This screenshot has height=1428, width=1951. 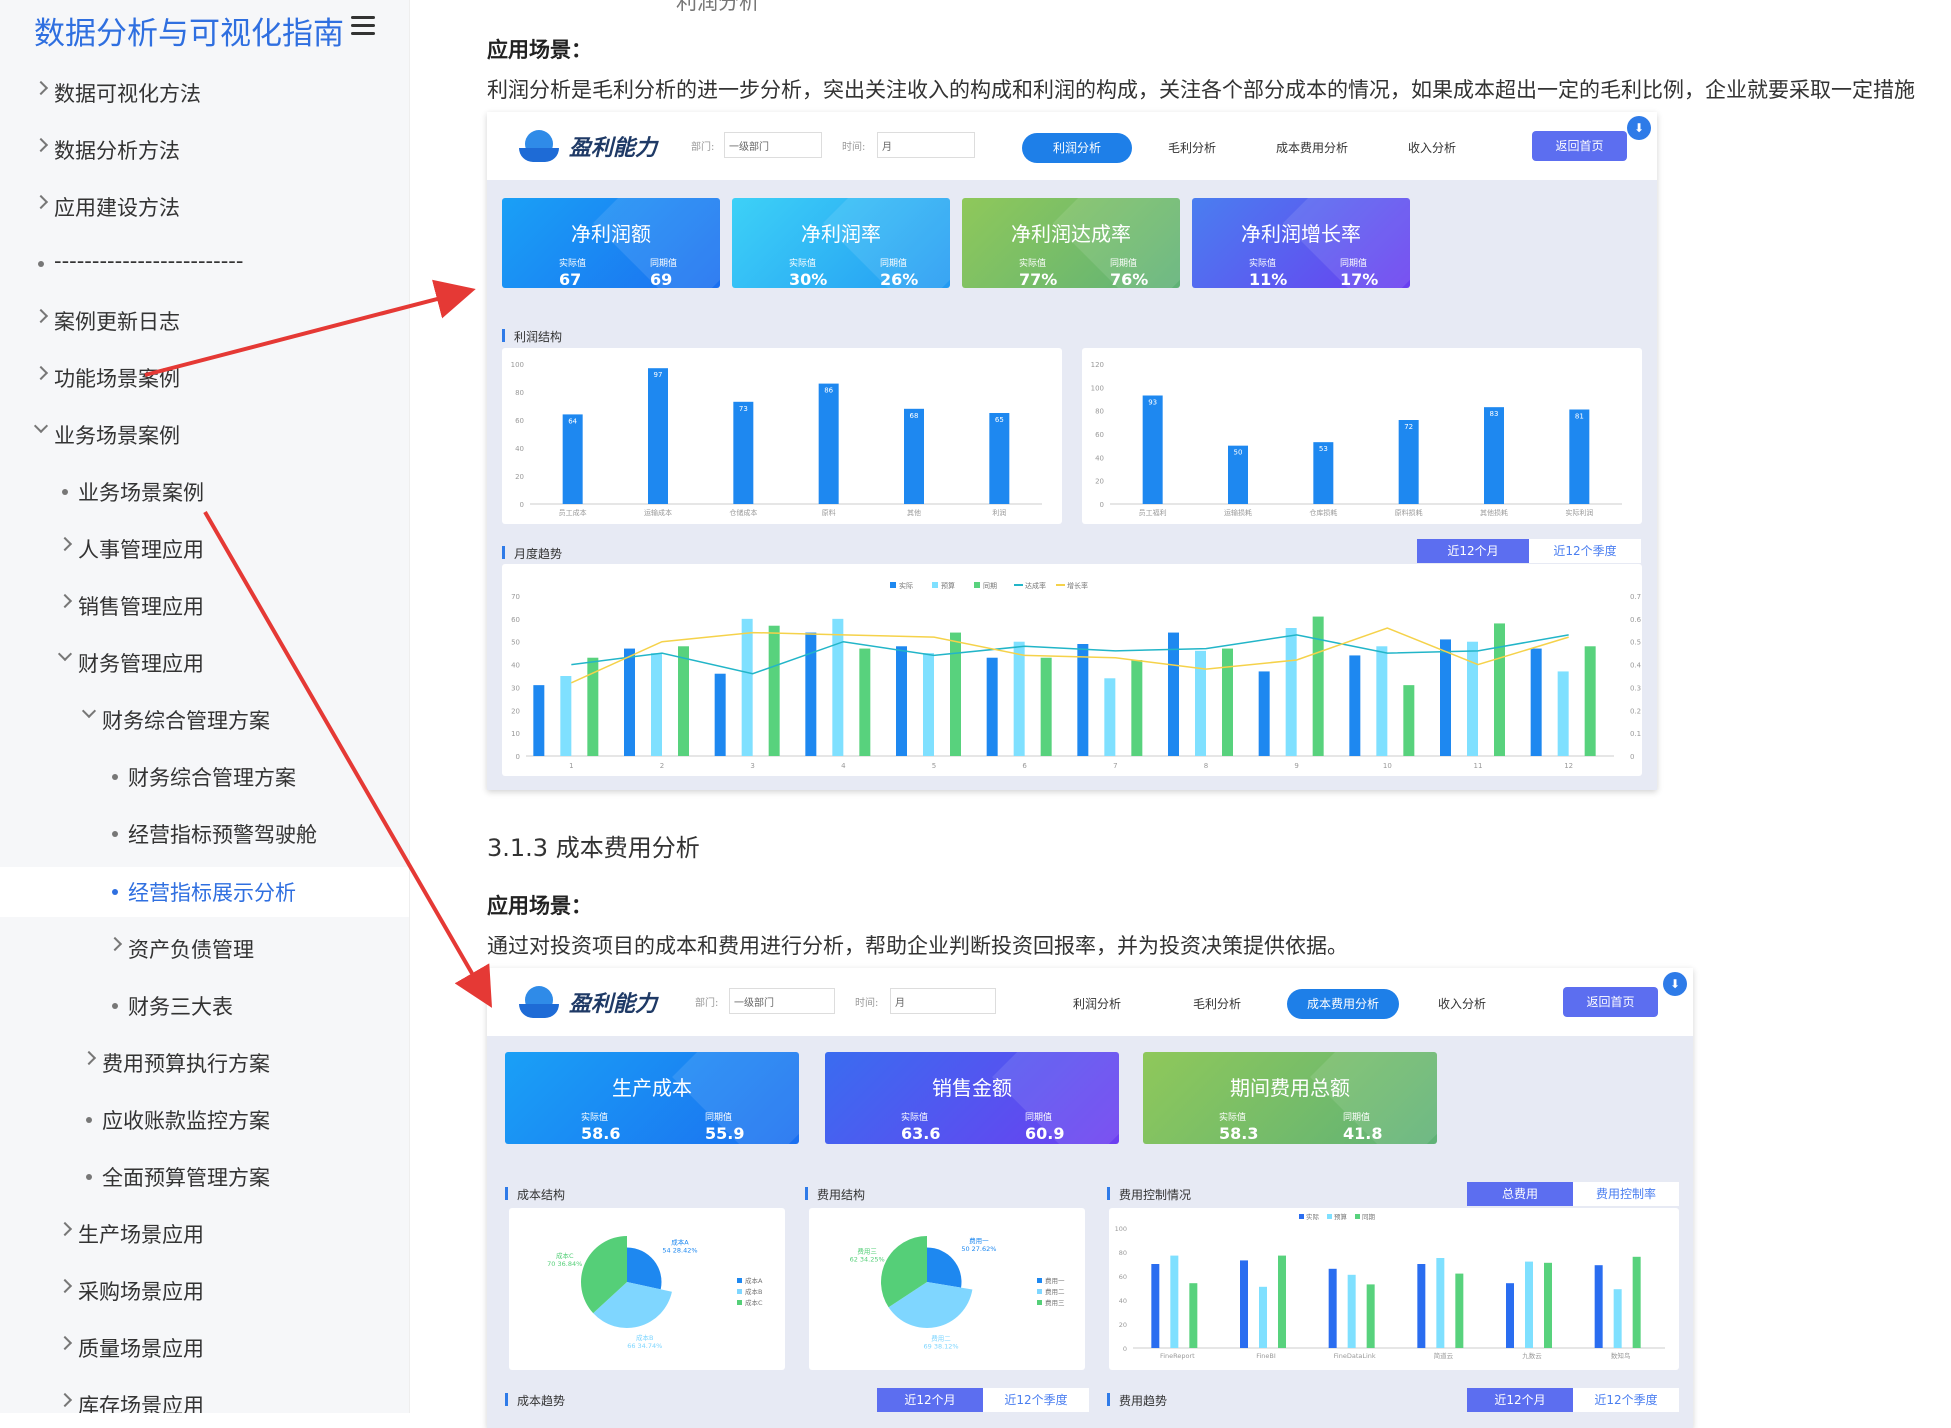 I want to click on kpi-actual-label: 实际值, so click(x=915, y=1118).